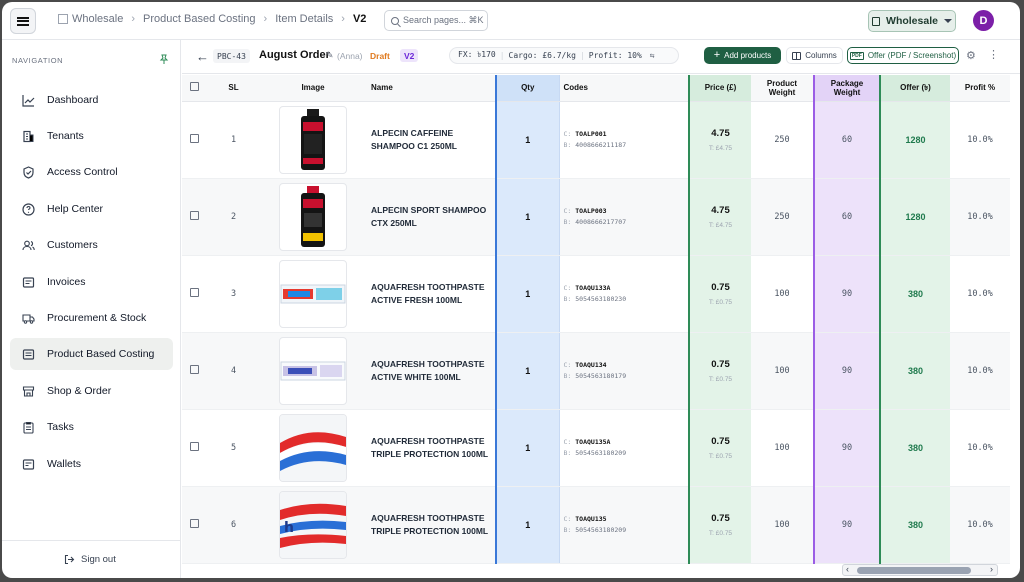 The width and height of the screenshot is (1024, 582). What do you see at coordinates (202, 56) in the screenshot?
I see `back-arrow-icon: ←` at bounding box center [202, 56].